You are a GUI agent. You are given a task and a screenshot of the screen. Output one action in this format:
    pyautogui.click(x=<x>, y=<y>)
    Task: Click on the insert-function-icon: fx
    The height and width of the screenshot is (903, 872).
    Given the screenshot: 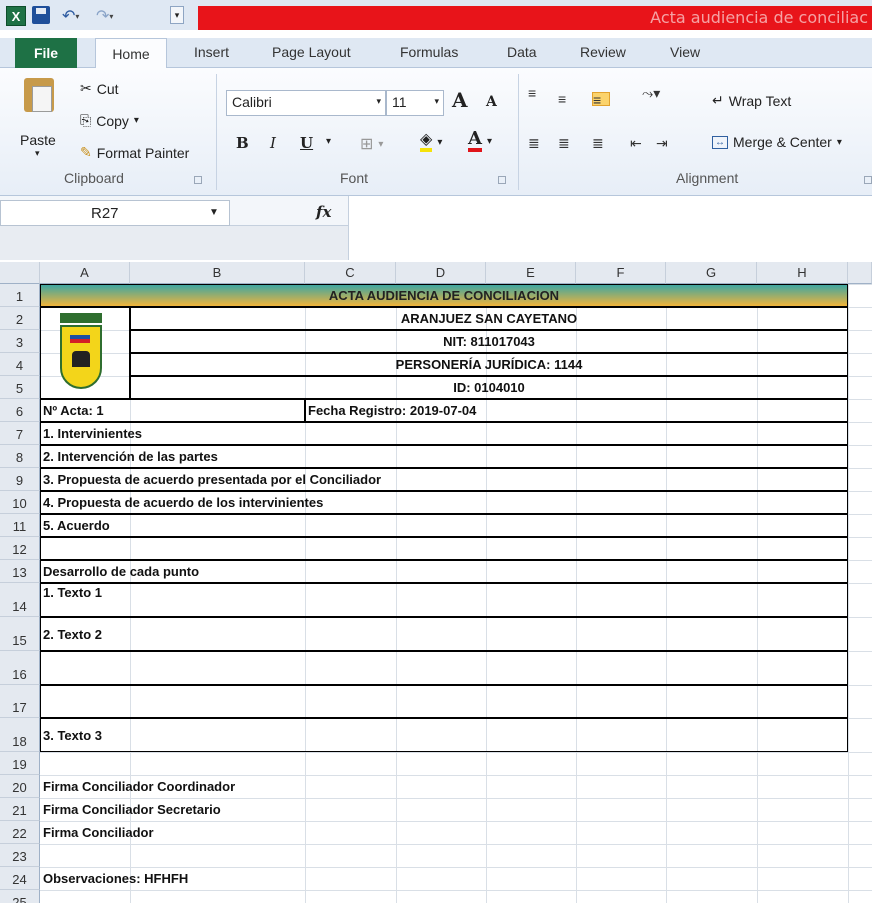 What is the action you would take?
    pyautogui.click(x=323, y=212)
    